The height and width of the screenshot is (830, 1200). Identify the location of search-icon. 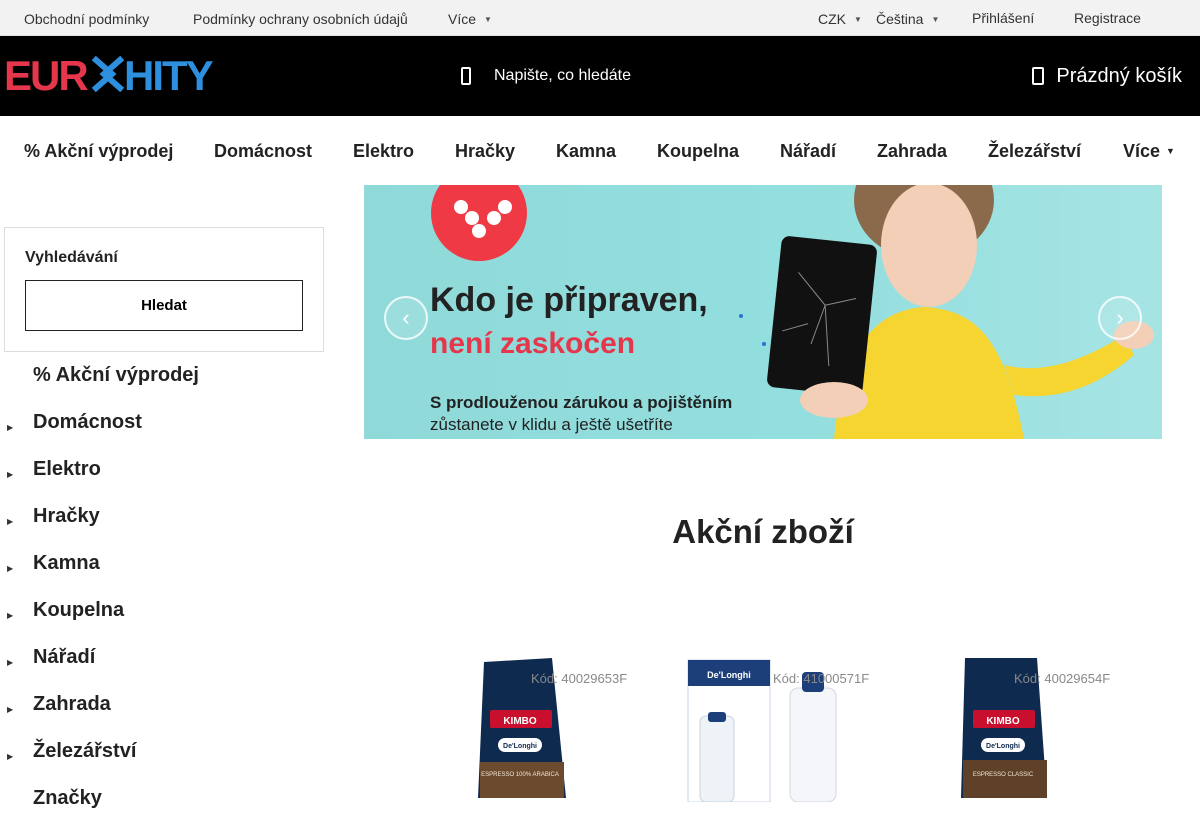
(466, 76).